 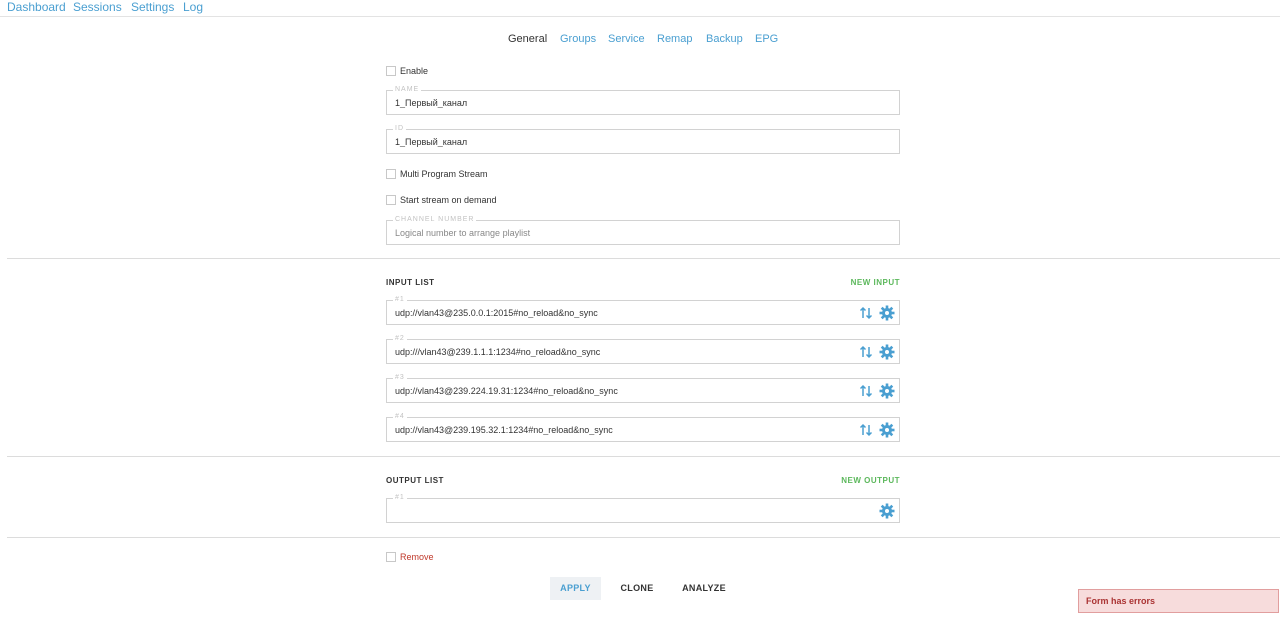 What do you see at coordinates (414, 71) in the screenshot?
I see `enable-label: Enable` at bounding box center [414, 71].